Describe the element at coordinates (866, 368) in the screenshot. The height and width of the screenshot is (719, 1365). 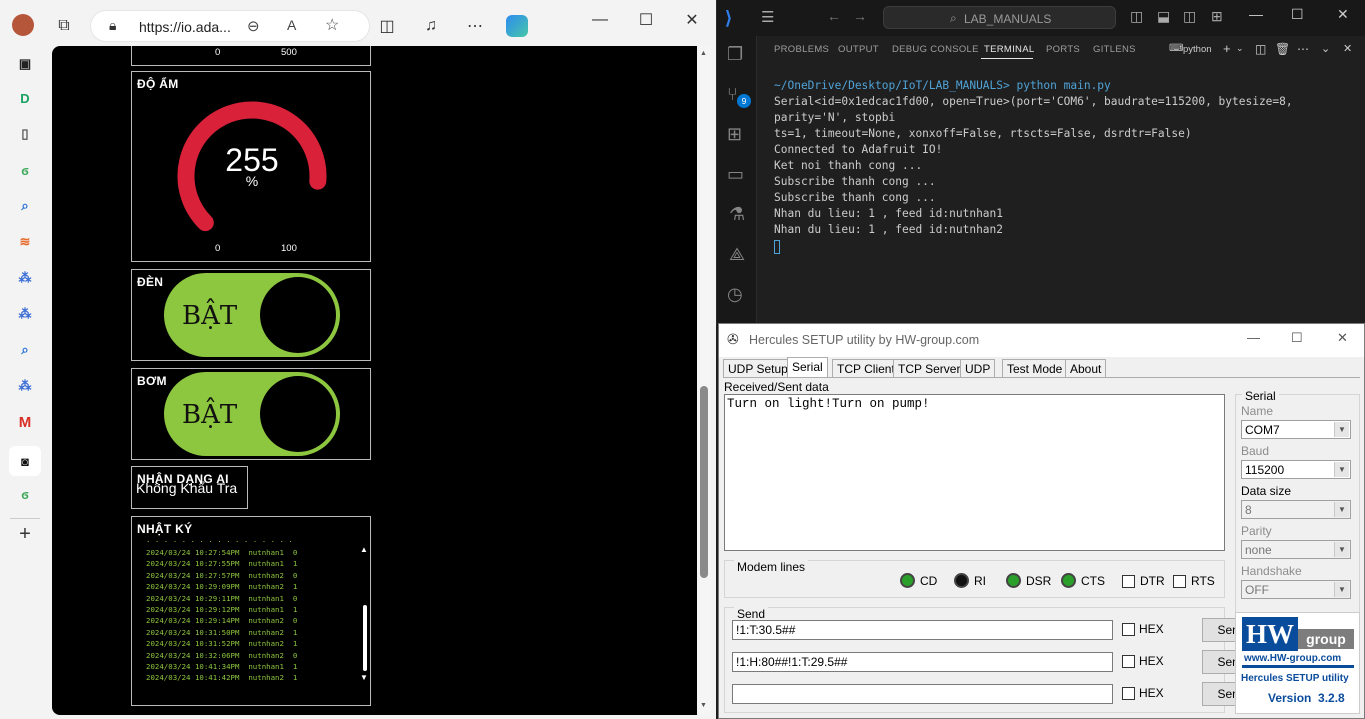
I see `tab-tcp-client: TCP Client` at that location.